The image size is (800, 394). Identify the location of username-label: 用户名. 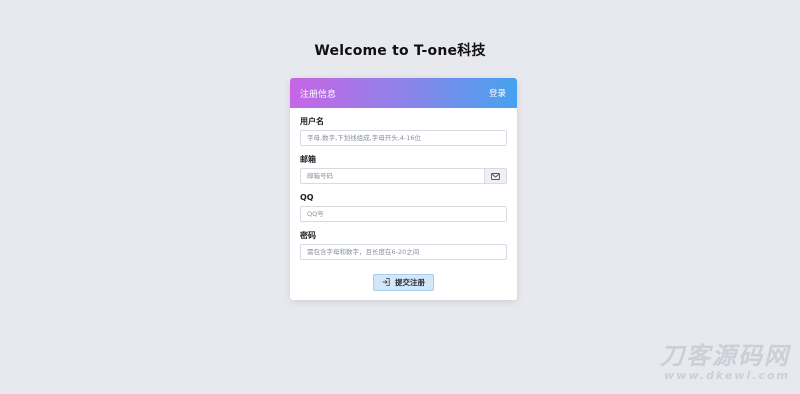
(312, 121).